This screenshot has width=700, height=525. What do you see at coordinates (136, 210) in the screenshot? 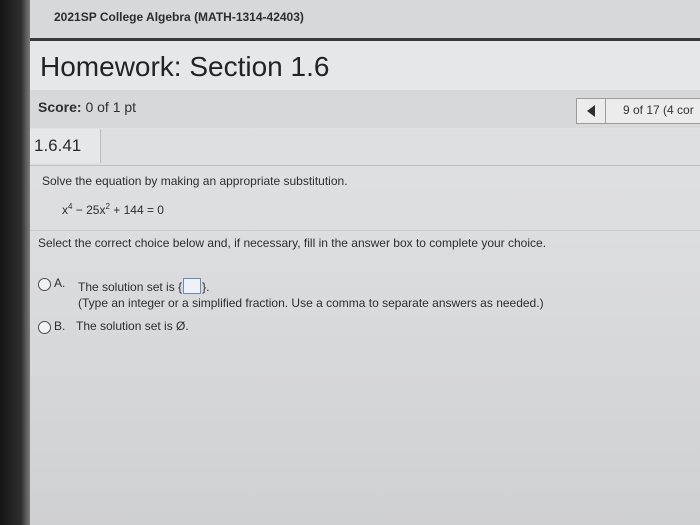
I see `equation-term: + 144 = 0` at bounding box center [136, 210].